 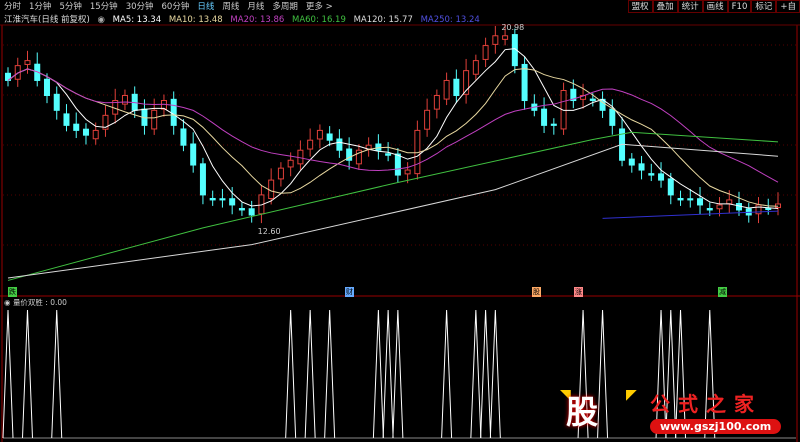 I want to click on event-marker: 涨, so click(x=578, y=292).